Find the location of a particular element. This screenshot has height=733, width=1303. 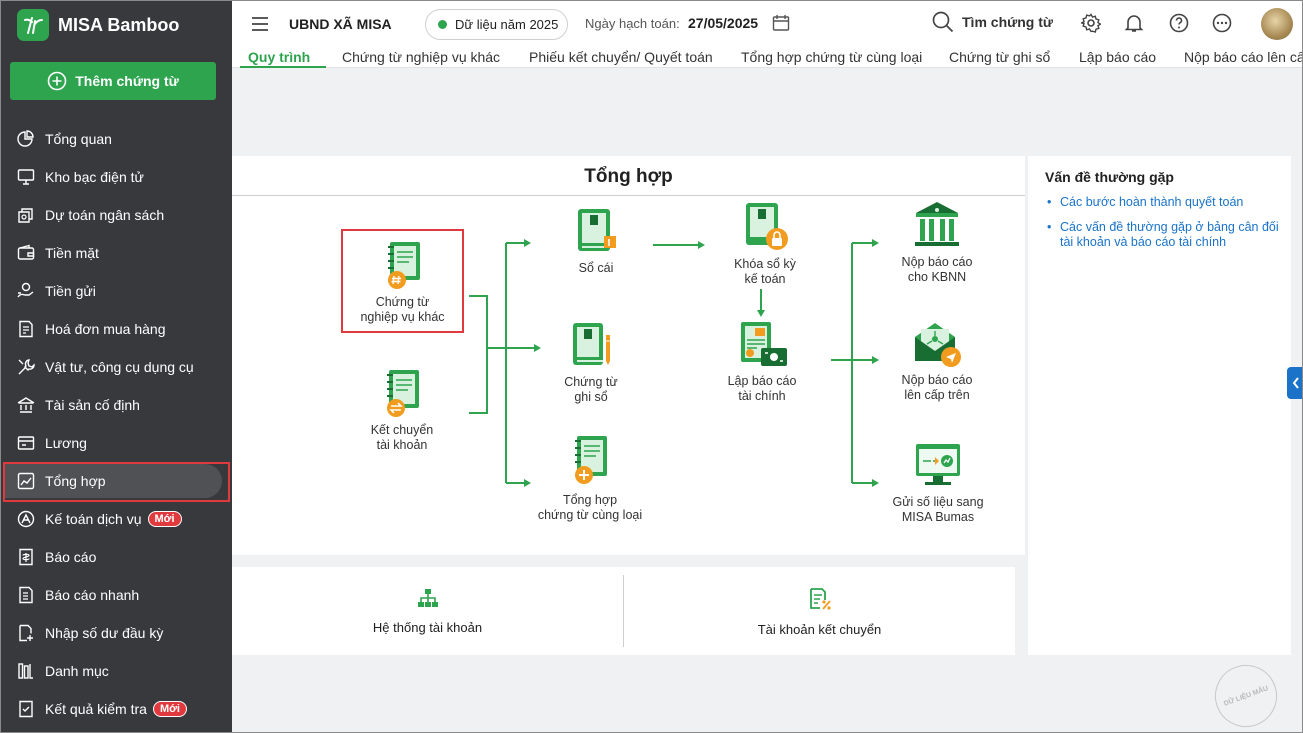

sidebar-item-label: Báo cáo is located at coordinates (71, 557).